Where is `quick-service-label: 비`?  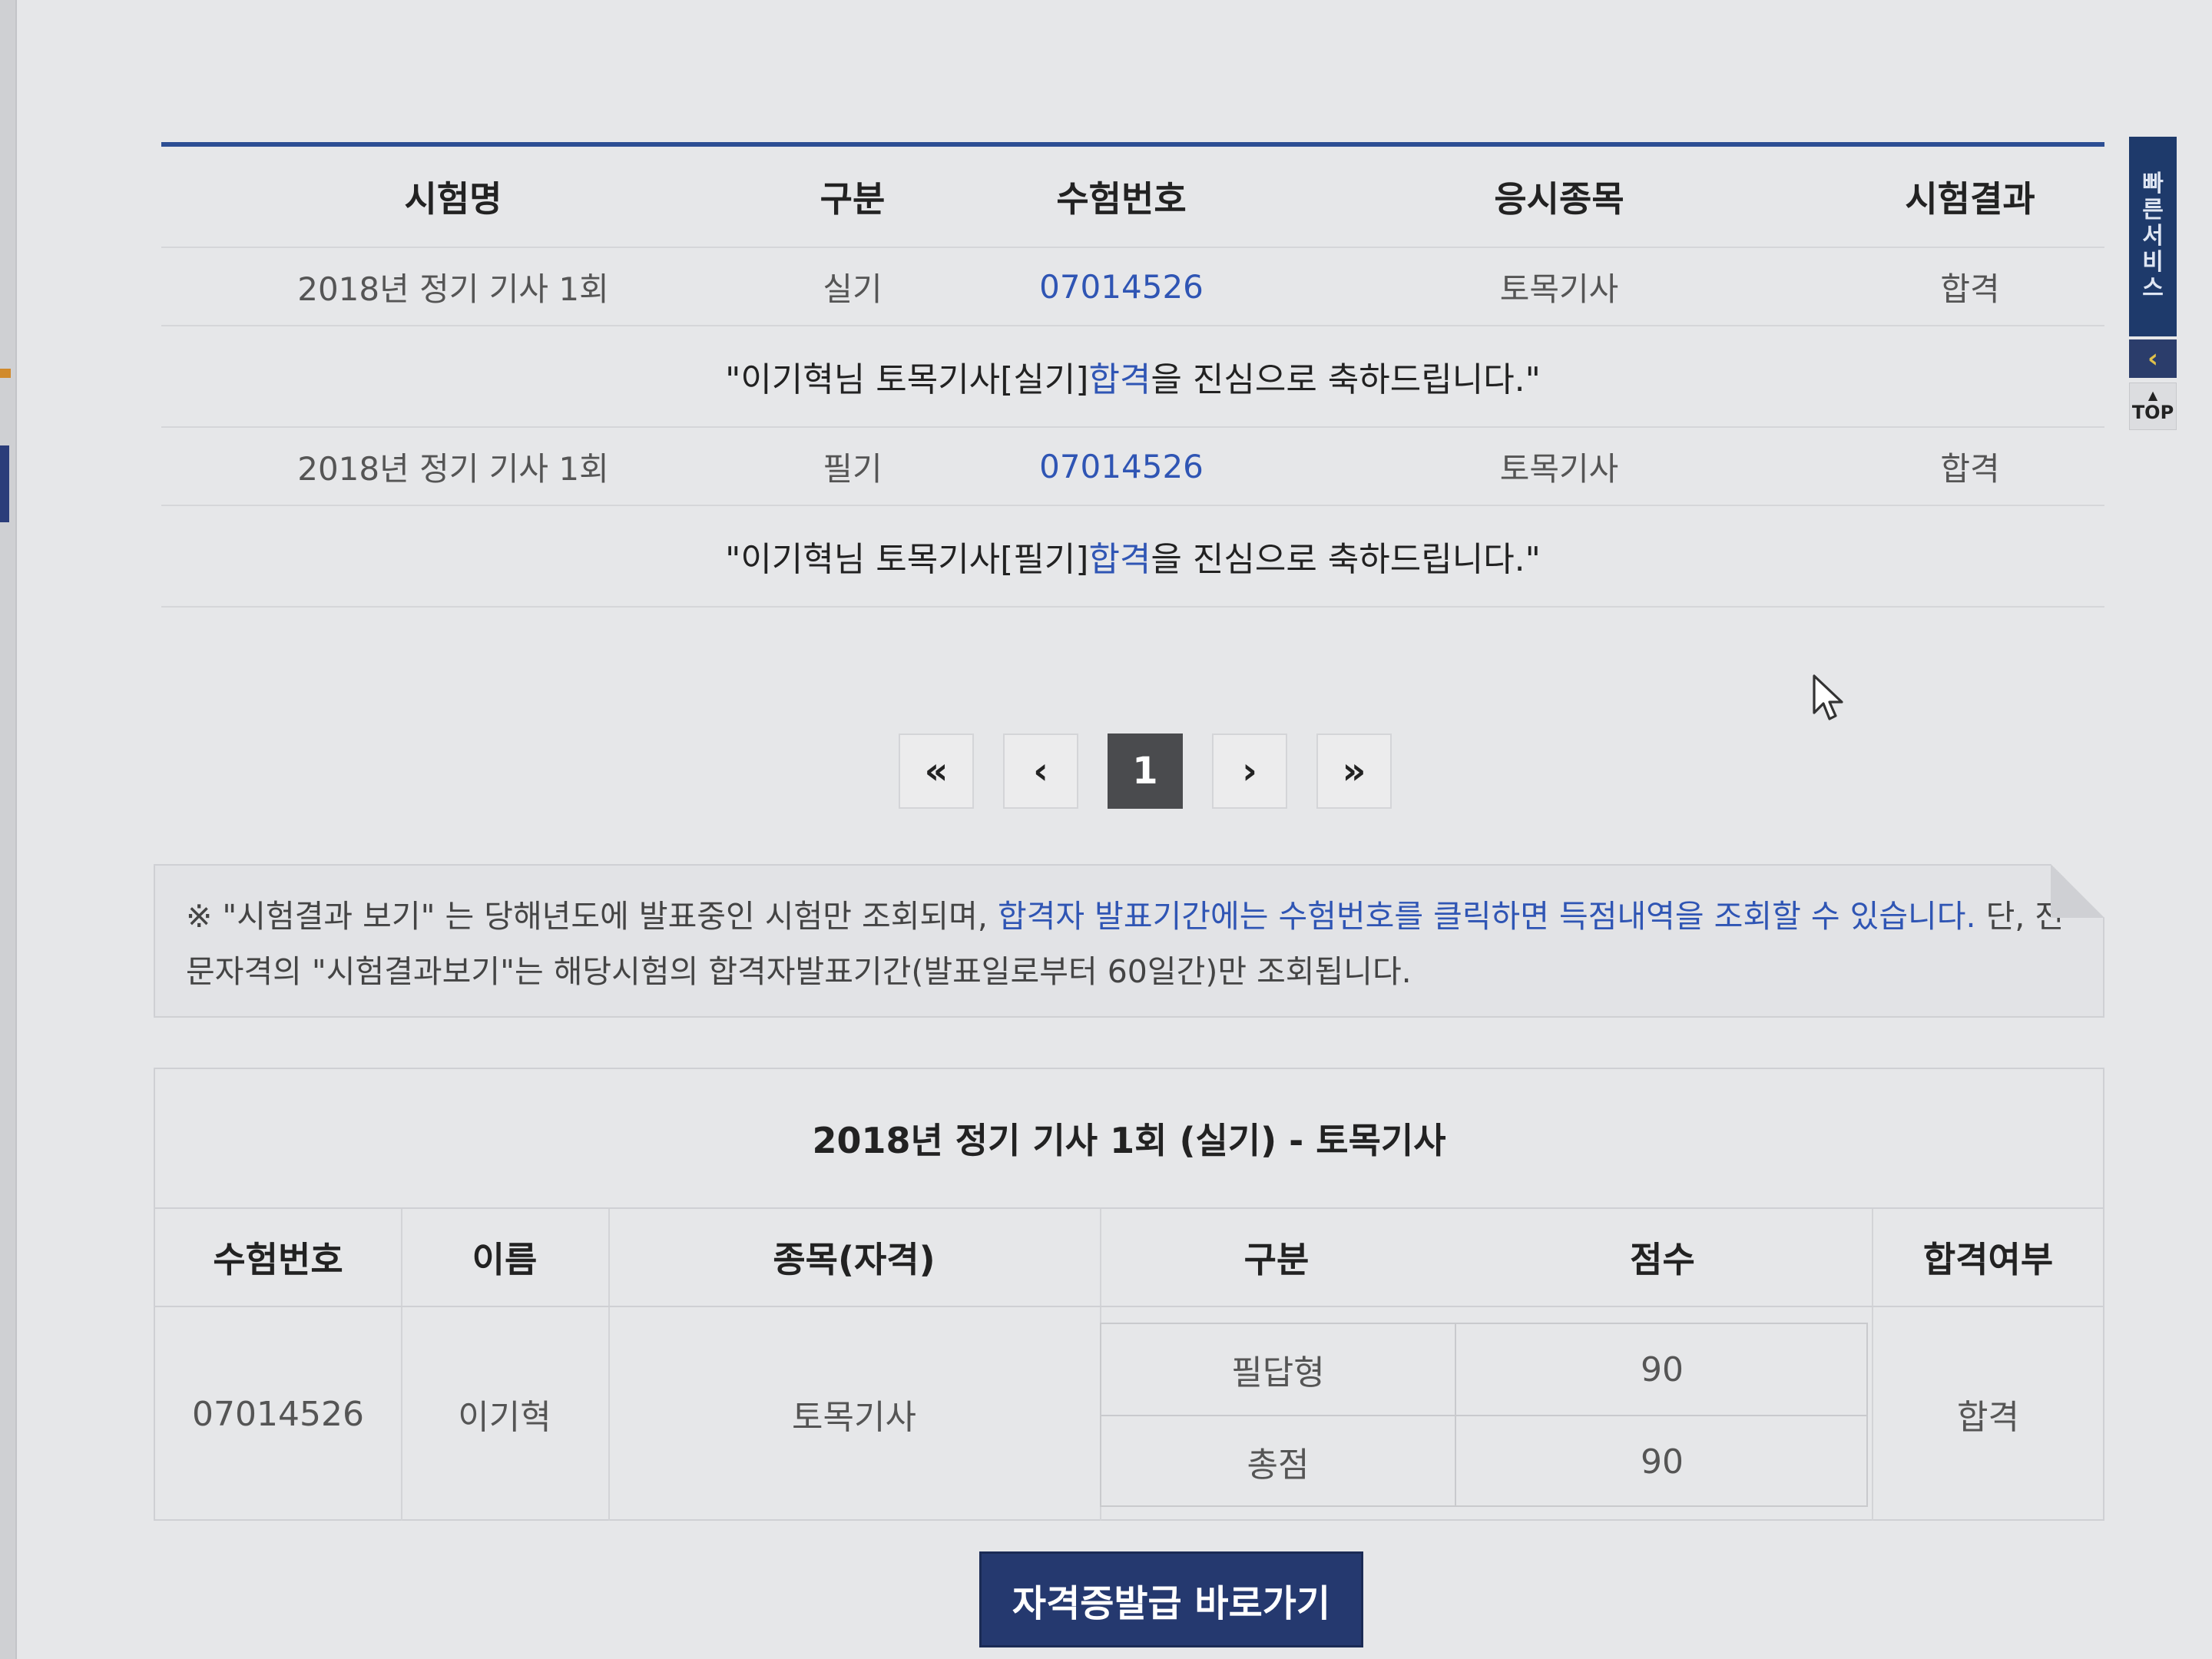
quick-service-label: 비 is located at coordinates (2153, 263).